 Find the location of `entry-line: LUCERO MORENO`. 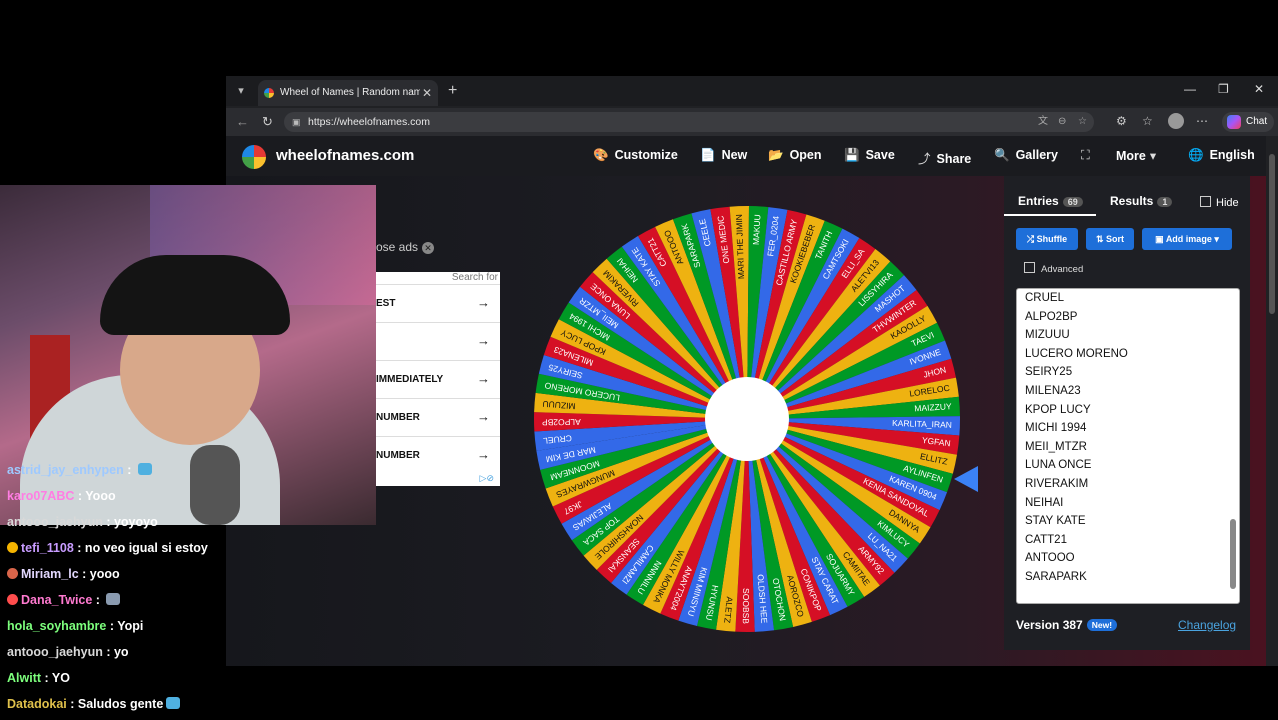

entry-line: LUCERO MORENO is located at coordinates (1076, 353).